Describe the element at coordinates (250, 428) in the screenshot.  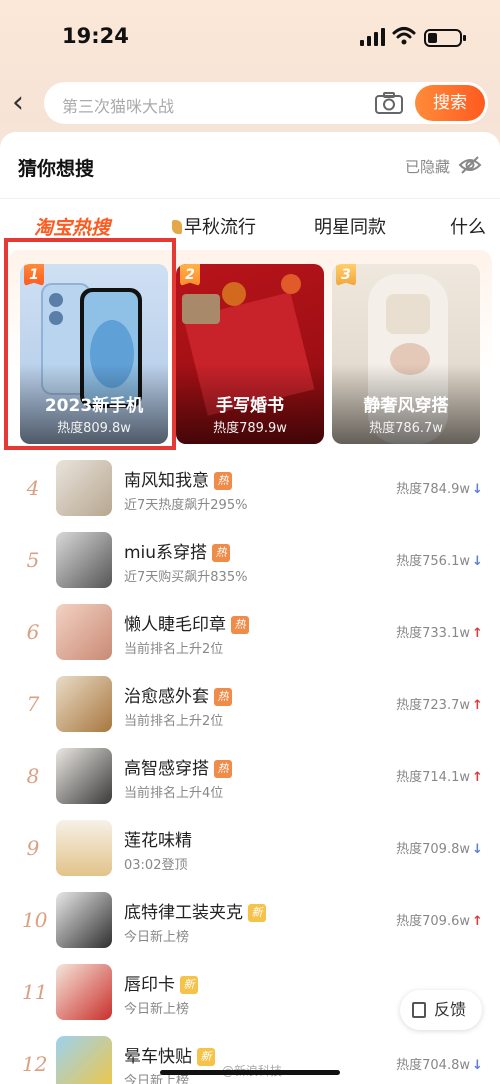
I see `card-heat: 热度789.9w` at that location.